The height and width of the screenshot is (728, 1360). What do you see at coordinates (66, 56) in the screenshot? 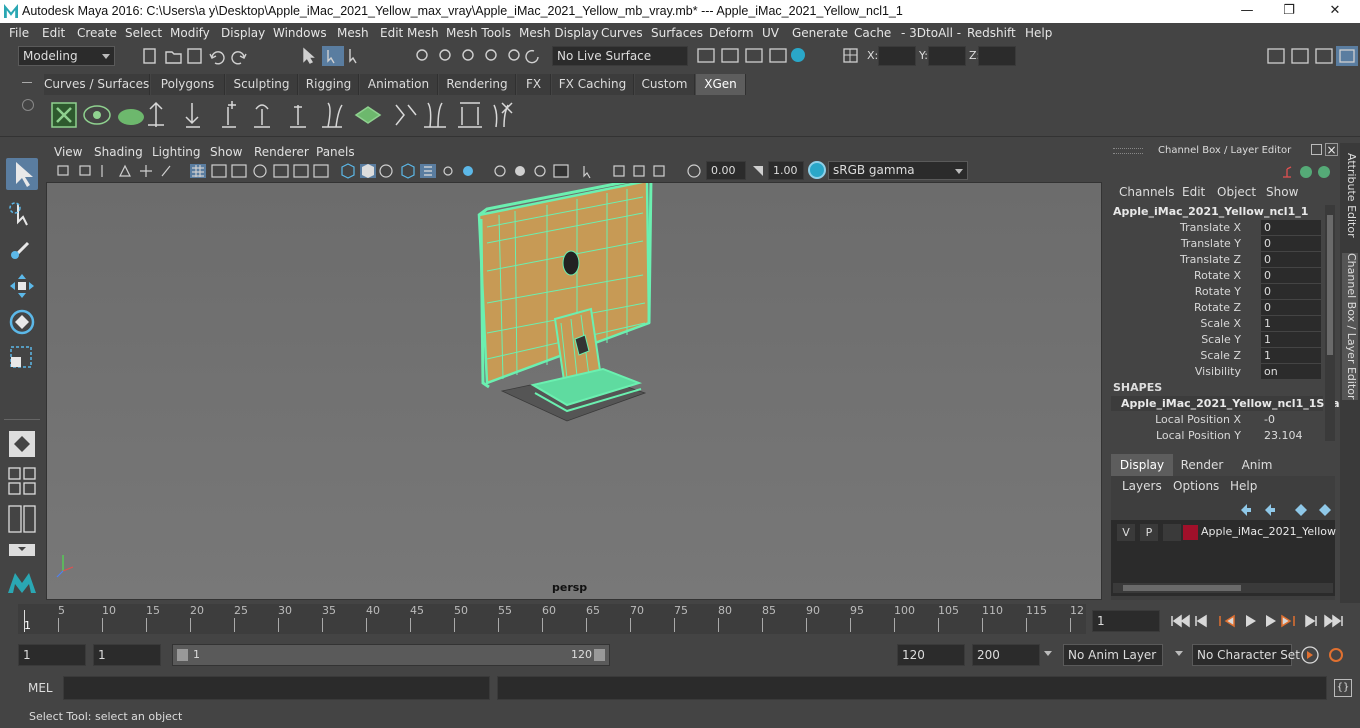
I see `mode-selector: Modeling` at bounding box center [66, 56].